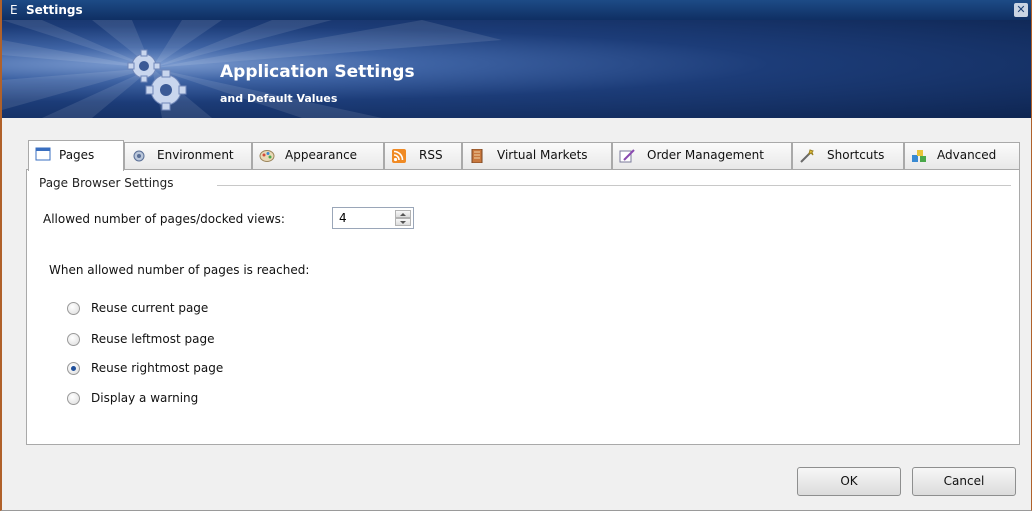 The width and height of the screenshot is (1035, 513). What do you see at coordinates (919, 156) in the screenshot?
I see `advanced-icon` at bounding box center [919, 156].